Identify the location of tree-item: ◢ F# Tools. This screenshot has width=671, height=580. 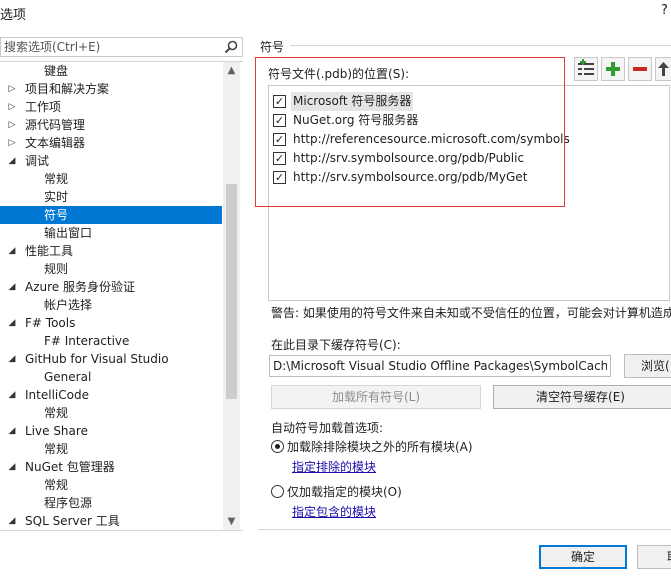
(111, 323).